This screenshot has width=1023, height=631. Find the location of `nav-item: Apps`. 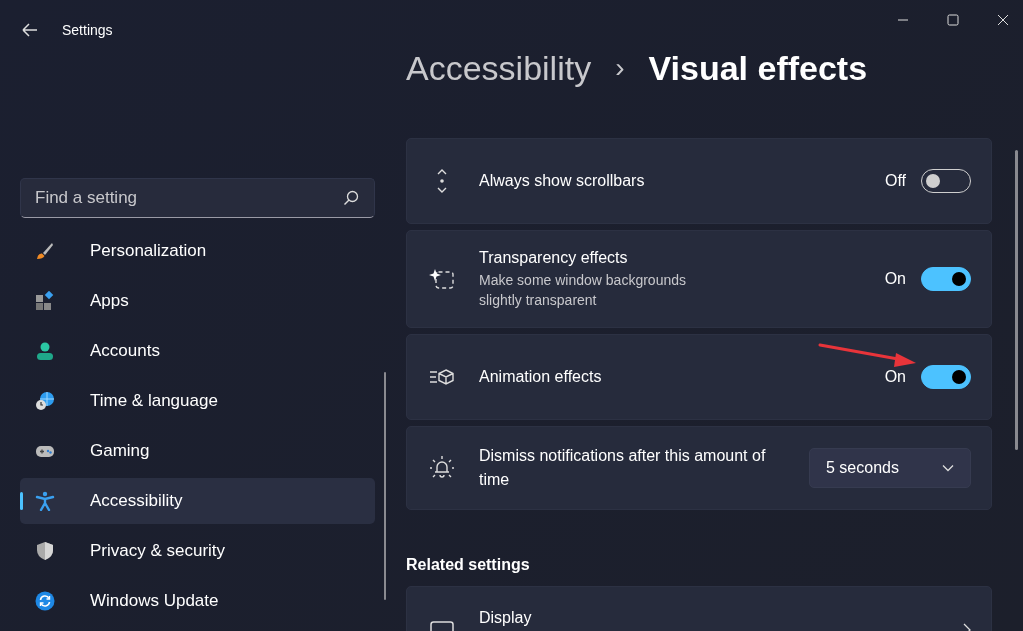

nav-item: Apps is located at coordinates (197, 301).